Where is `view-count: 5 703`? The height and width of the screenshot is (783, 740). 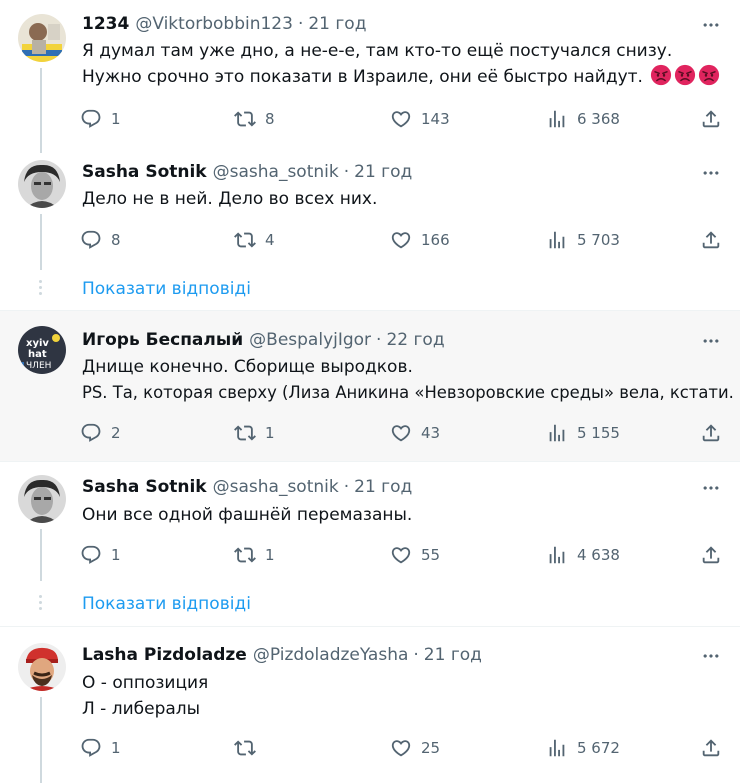
view-count: 5 703 is located at coordinates (598, 240).